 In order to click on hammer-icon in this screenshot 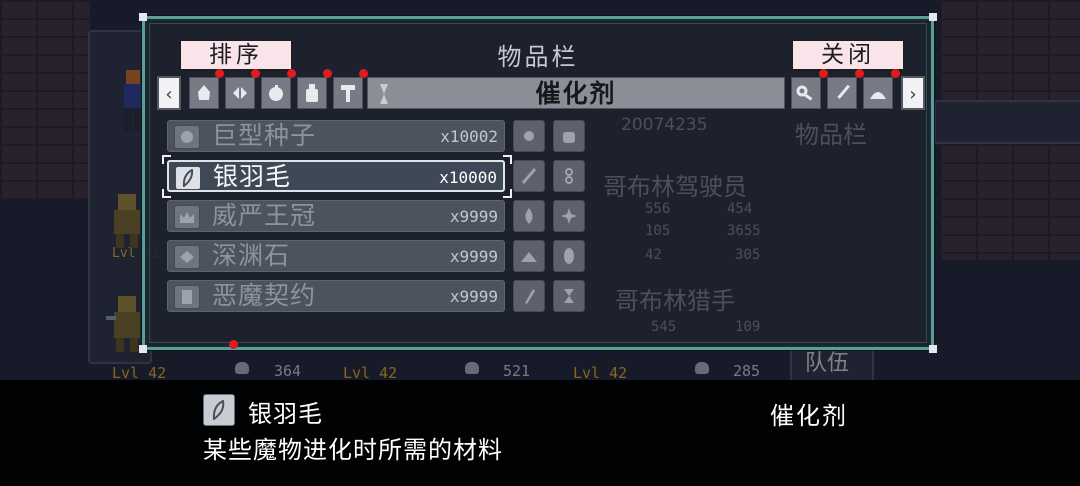, I will do `click(348, 93)`.